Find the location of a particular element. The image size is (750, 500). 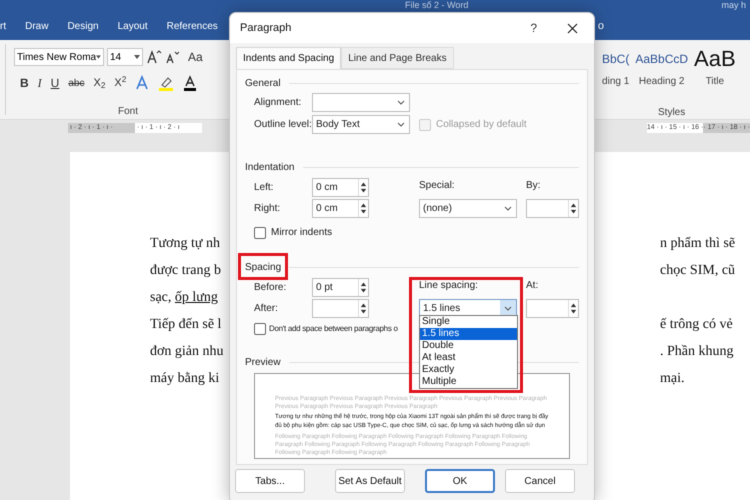

dialog-tab: Line and Page Breaks is located at coordinates (397, 58).